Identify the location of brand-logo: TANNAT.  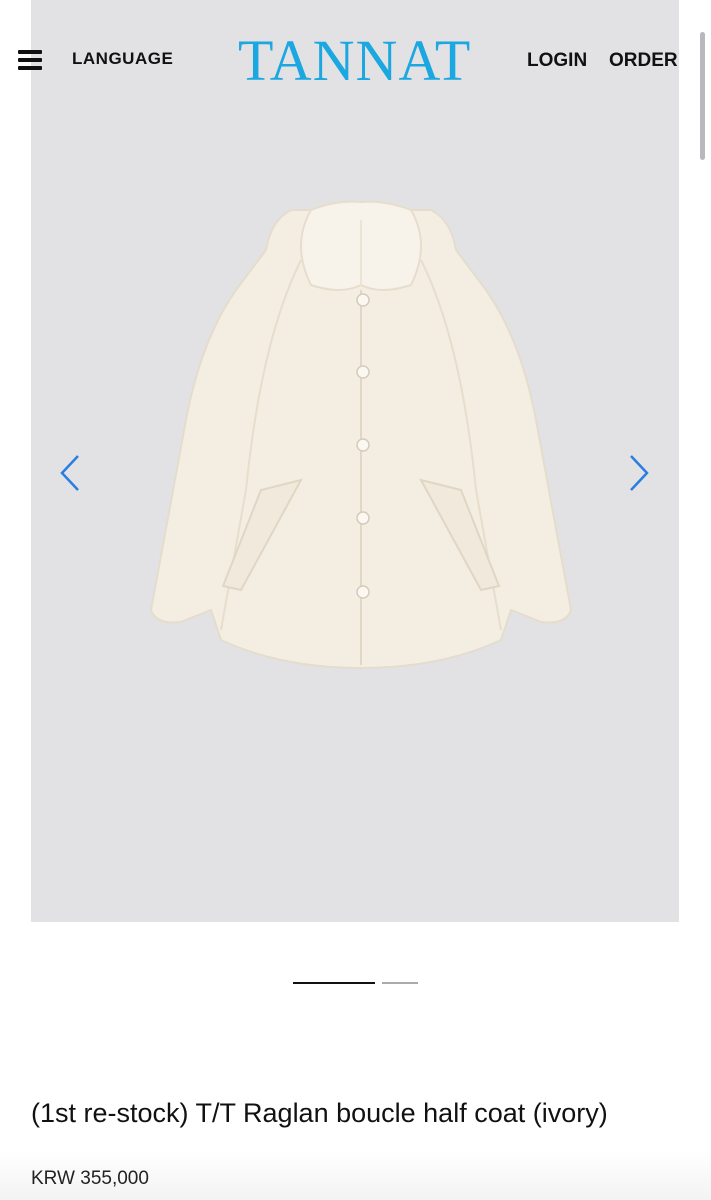
(354, 61).